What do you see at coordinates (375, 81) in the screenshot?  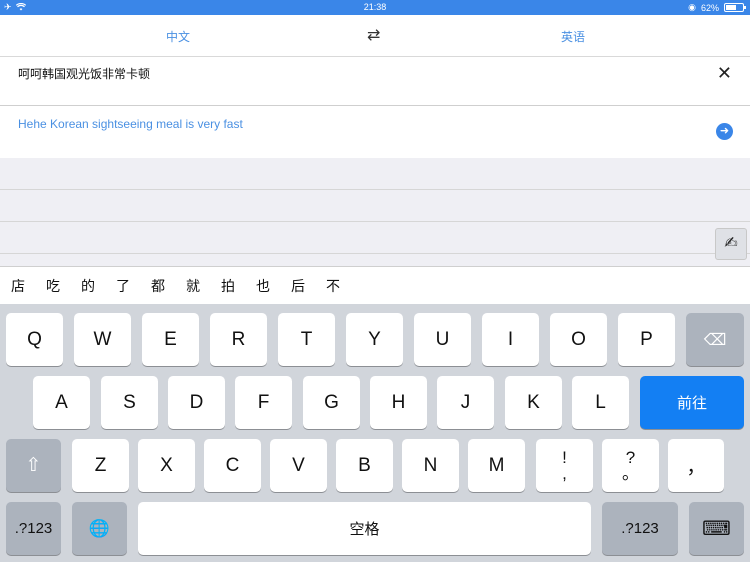 I see `source-text-area: 呵呵韩国观光饭非常卡顿 ✕` at bounding box center [375, 81].